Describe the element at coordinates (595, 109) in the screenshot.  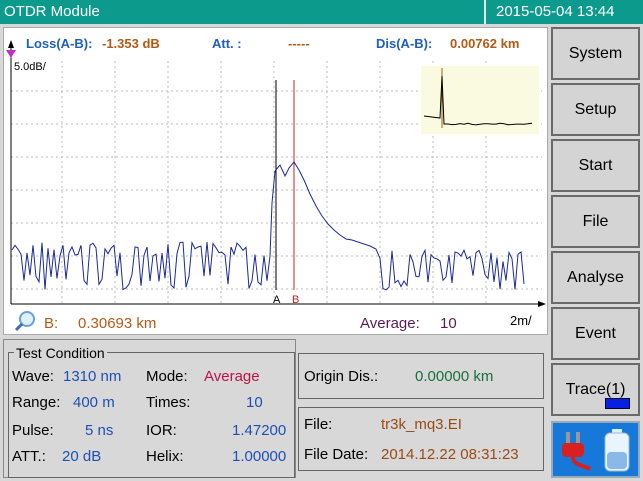
I see `setup-button: Setup` at that location.